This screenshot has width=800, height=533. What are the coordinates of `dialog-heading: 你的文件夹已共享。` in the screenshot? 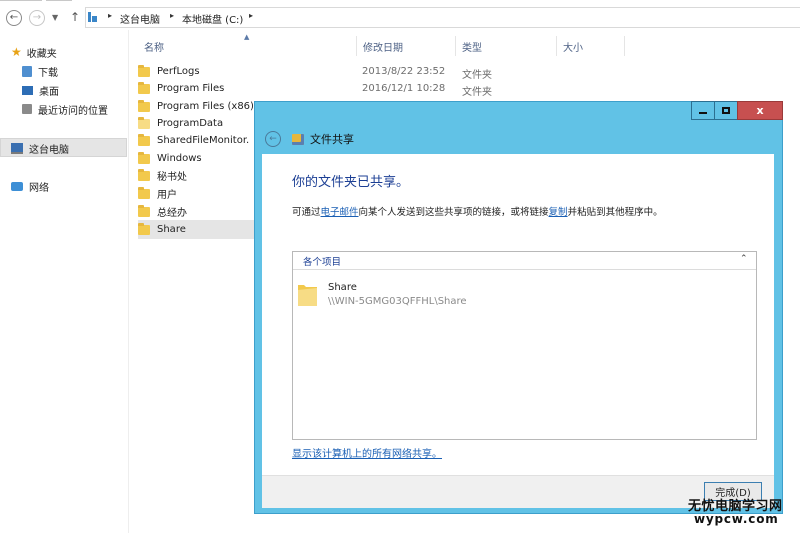 It's located at (351, 182).